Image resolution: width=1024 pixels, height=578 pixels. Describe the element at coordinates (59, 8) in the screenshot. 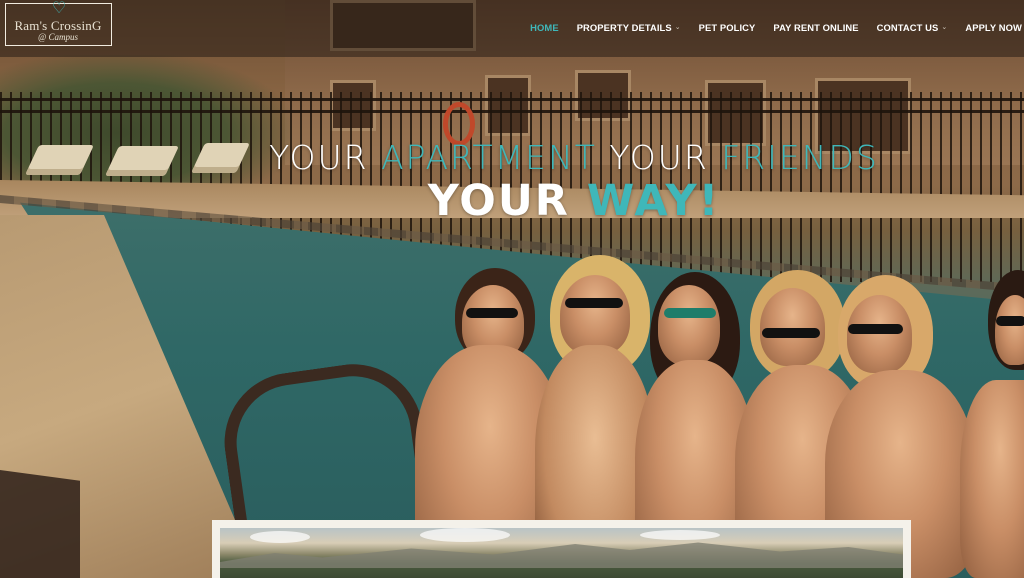

I see `heart-ram-icon: ♡` at that location.